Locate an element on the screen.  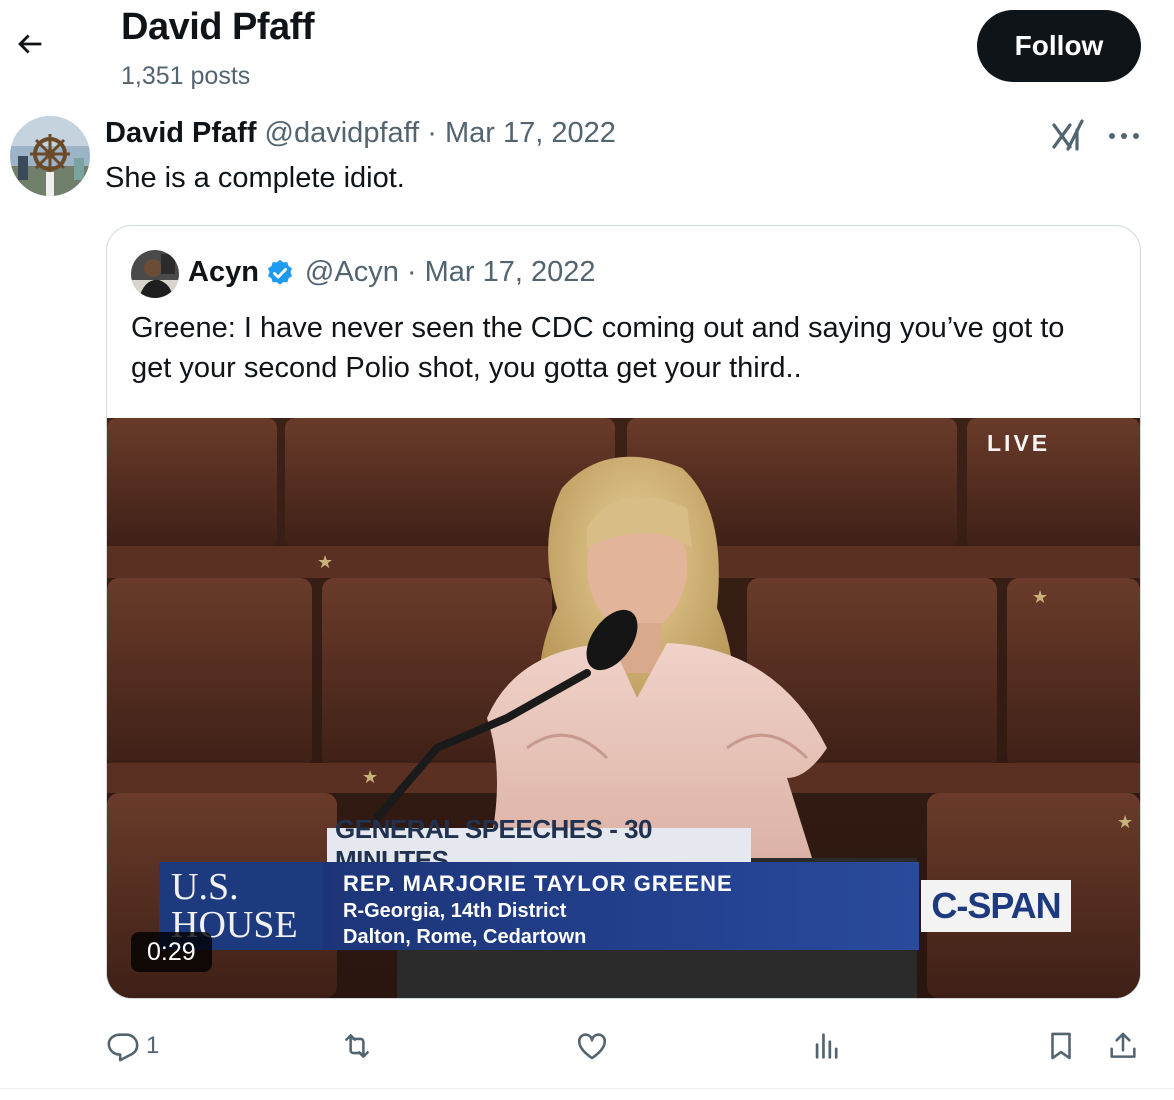
author-avatar is located at coordinates (50, 156).